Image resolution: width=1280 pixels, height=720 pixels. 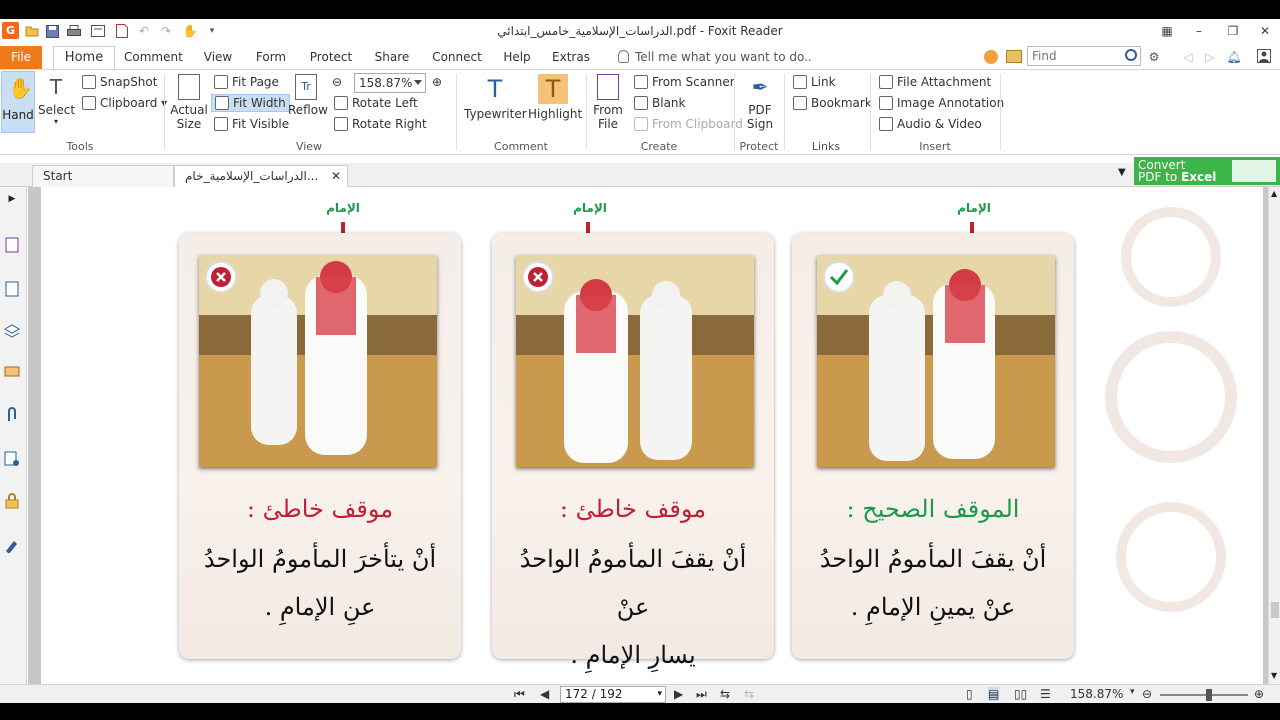 What do you see at coordinates (12, 545) in the screenshot?
I see `pdf-sign-panel-icon` at bounding box center [12, 545].